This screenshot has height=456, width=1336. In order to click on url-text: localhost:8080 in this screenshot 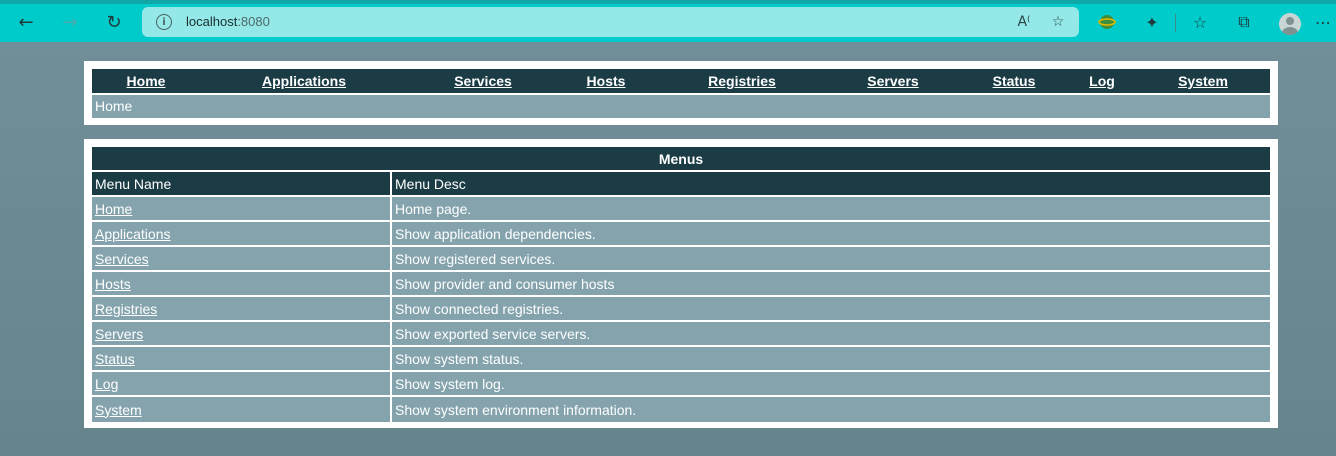, I will do `click(228, 21)`.